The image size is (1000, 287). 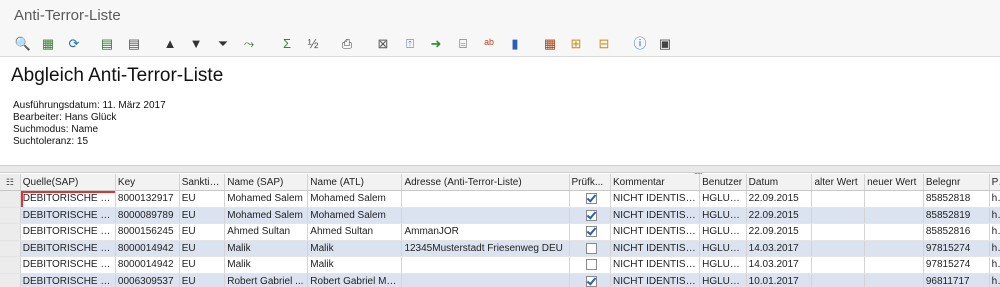 I want to click on report-title: Abgleich Anti-Terror-Liste, so click(x=117, y=75).